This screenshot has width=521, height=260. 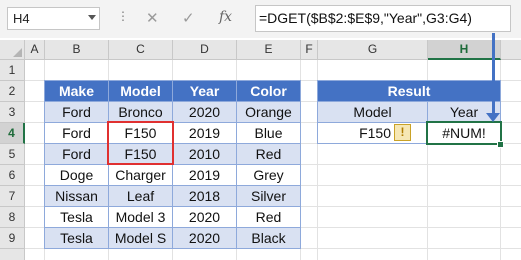 I want to click on column-header-f: F, so click(x=309, y=50).